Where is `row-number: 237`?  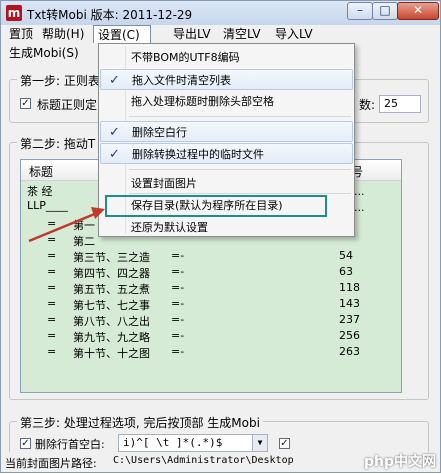 row-number: 237 is located at coordinates (349, 319).